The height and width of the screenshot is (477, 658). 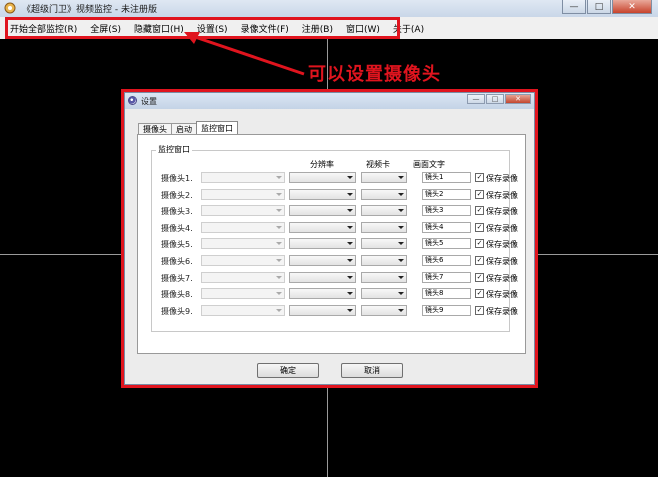 I want to click on camera-row-label: 摄像头7., so click(x=177, y=278).